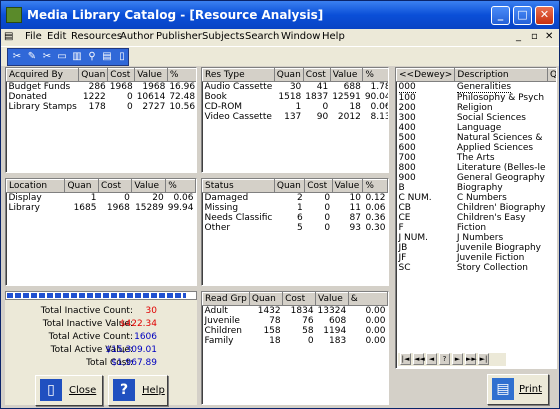  What do you see at coordinates (300, 36) in the screenshot?
I see `menu-window: Window` at bounding box center [300, 36].